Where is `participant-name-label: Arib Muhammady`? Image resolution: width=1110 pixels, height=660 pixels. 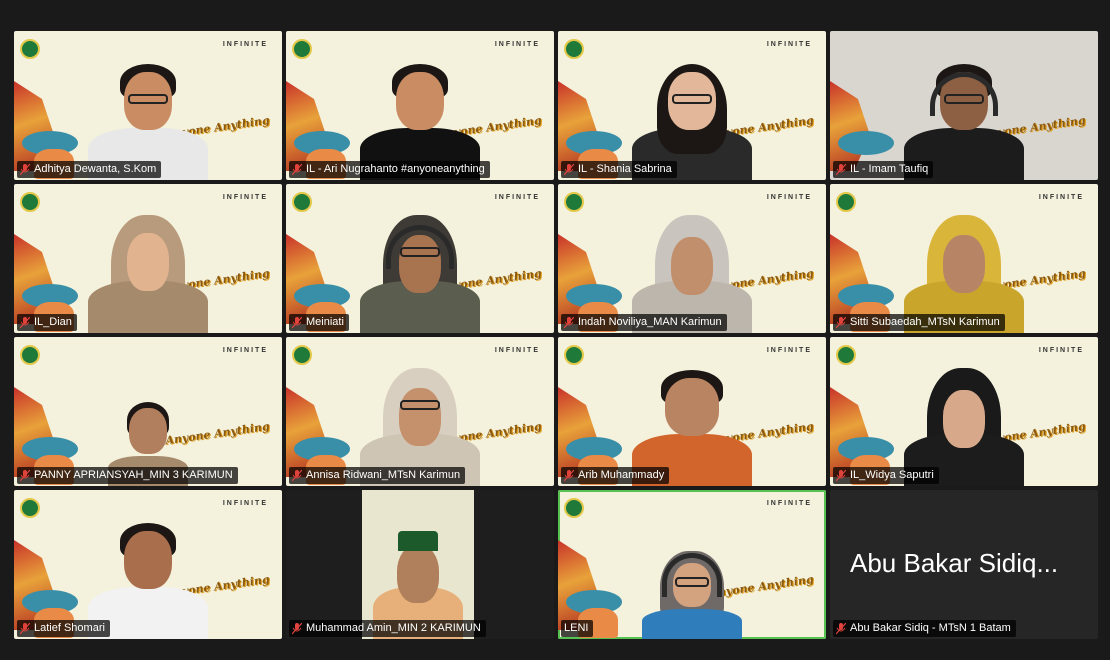
participant-name-label: Arib Muhammady is located at coordinates (615, 475).